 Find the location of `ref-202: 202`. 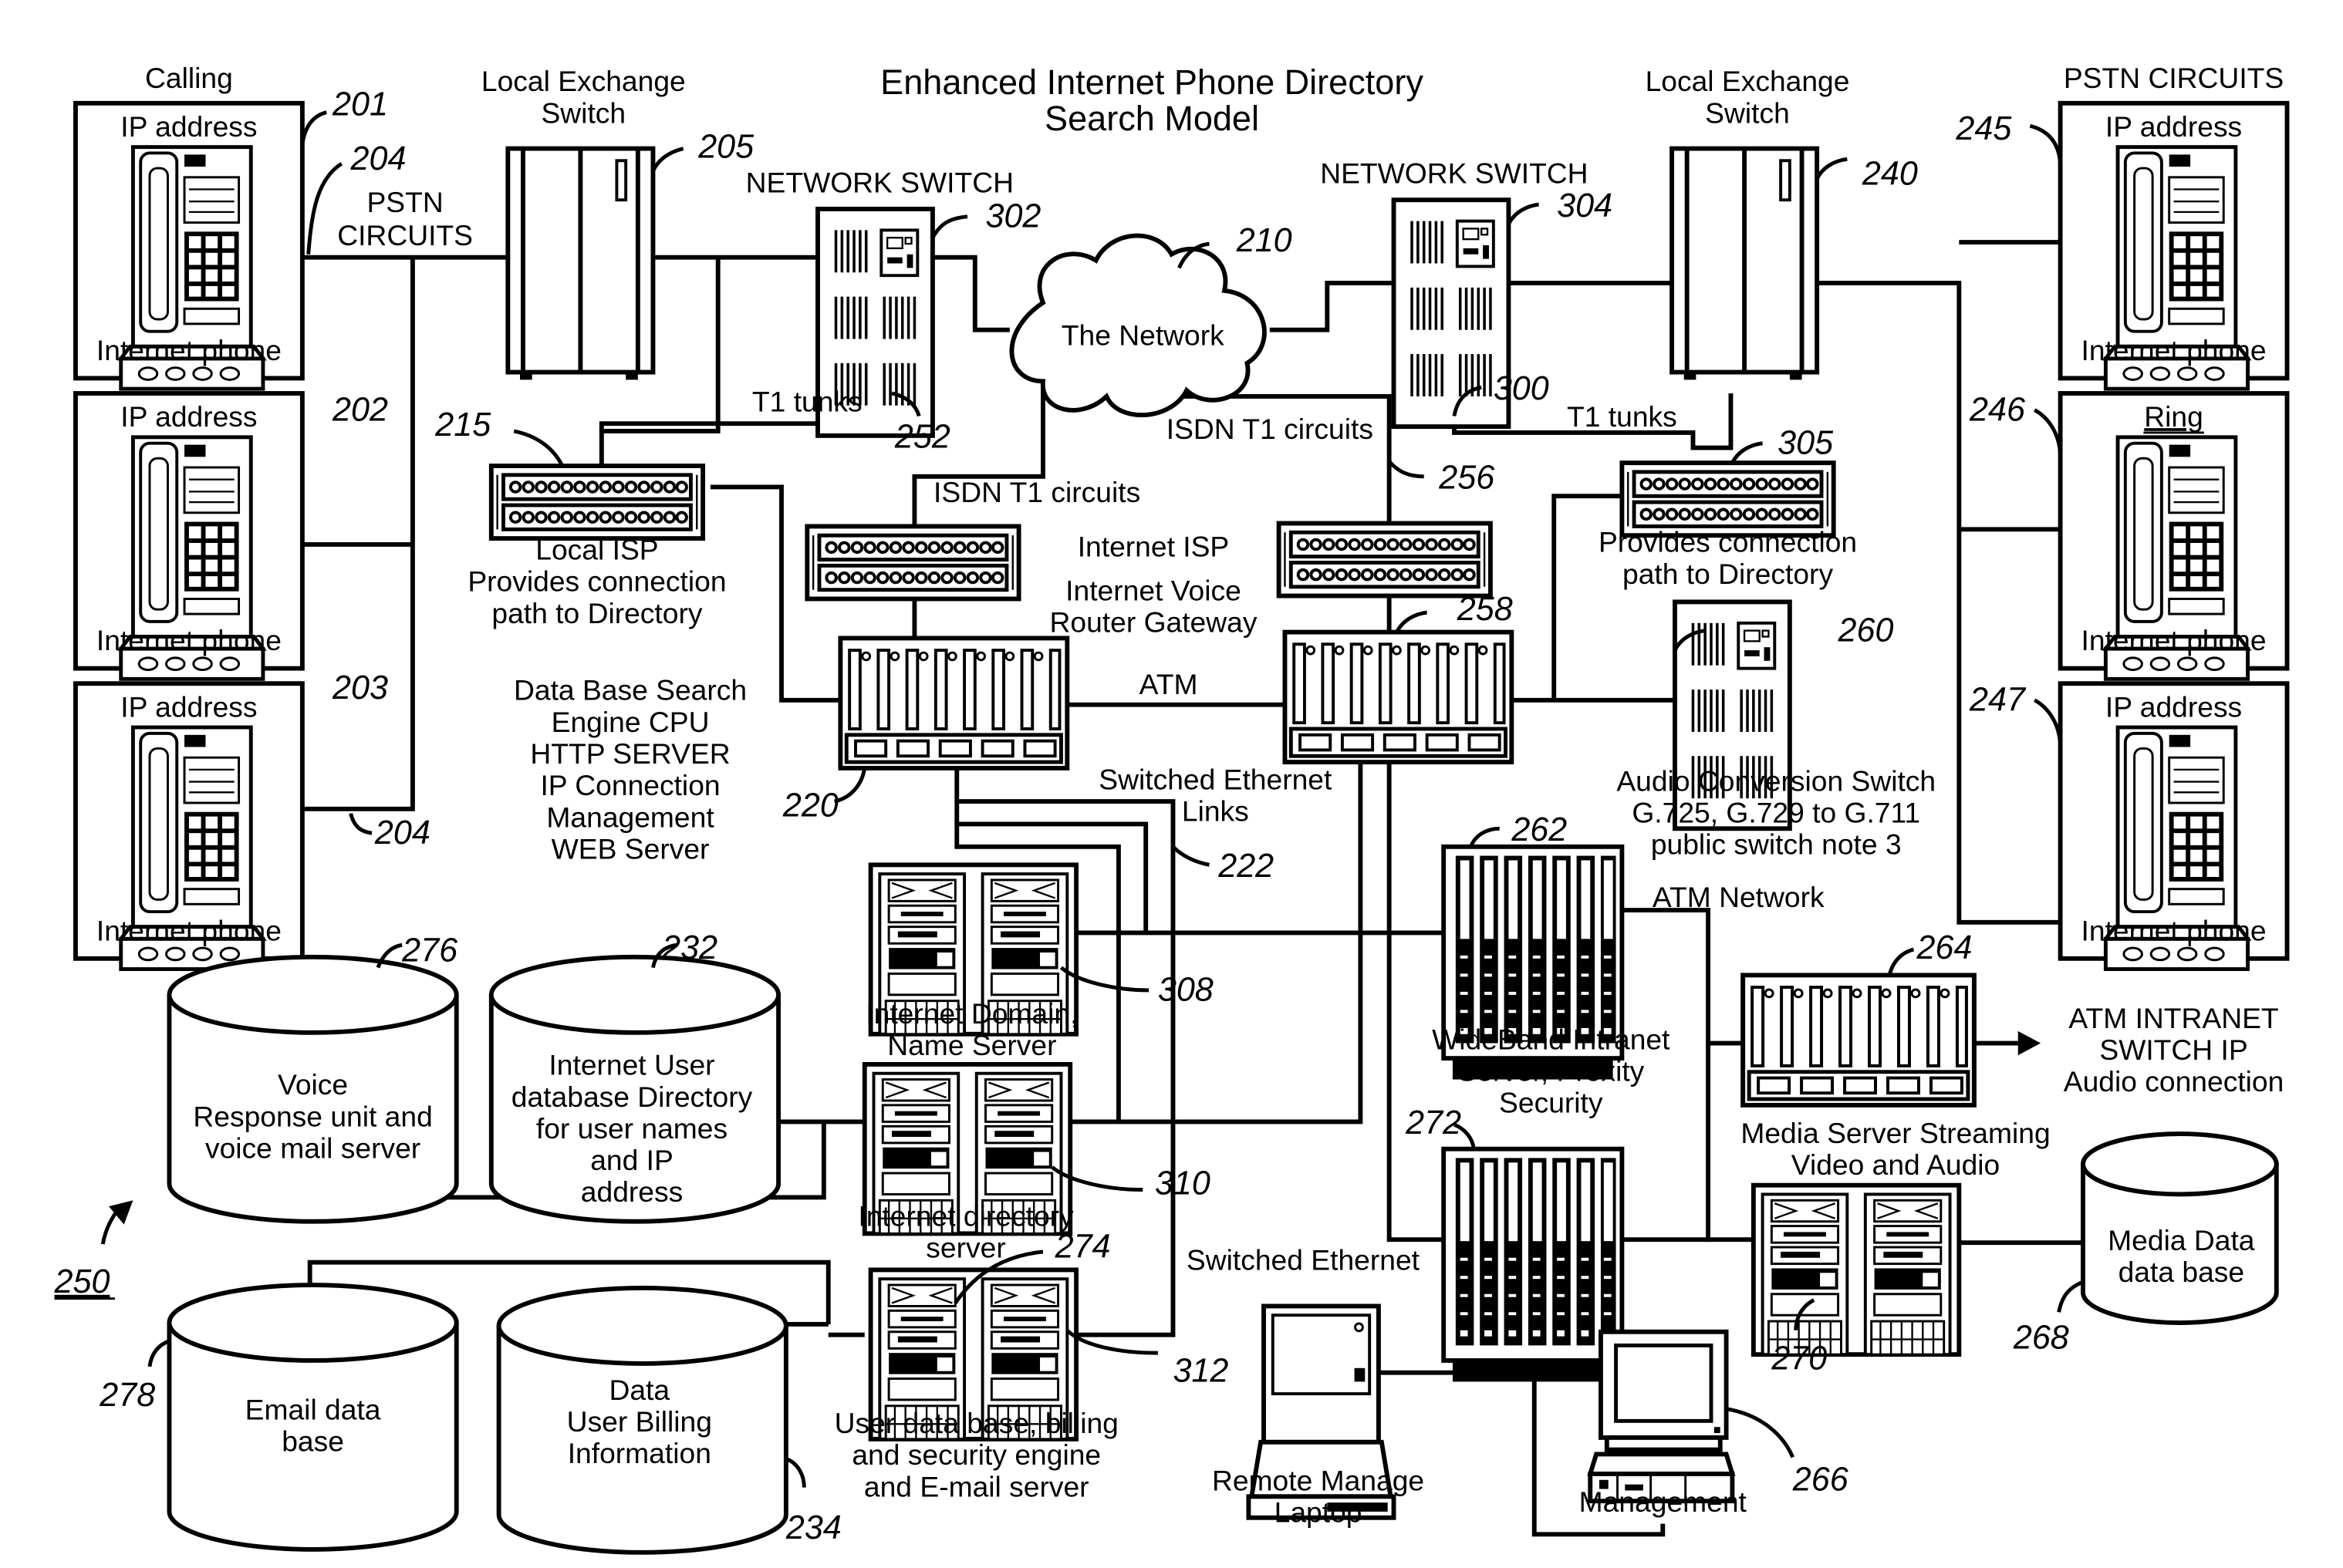

ref-202: 202 is located at coordinates (360, 410).